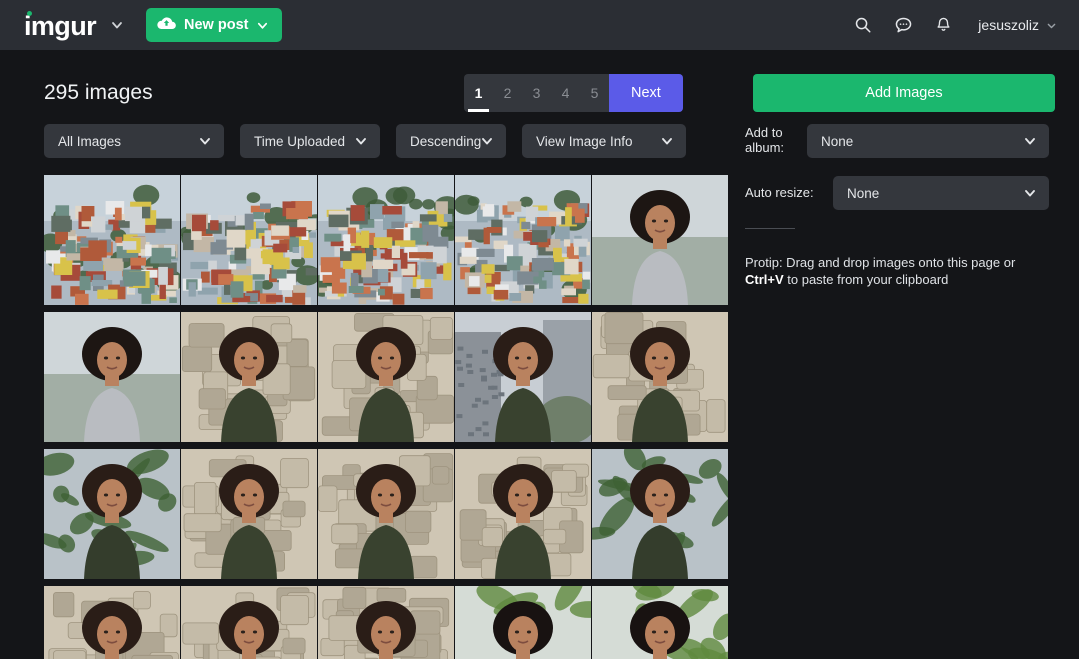  Describe the element at coordinates (928, 141) in the screenshot. I see `add-to-album-select: None` at that location.